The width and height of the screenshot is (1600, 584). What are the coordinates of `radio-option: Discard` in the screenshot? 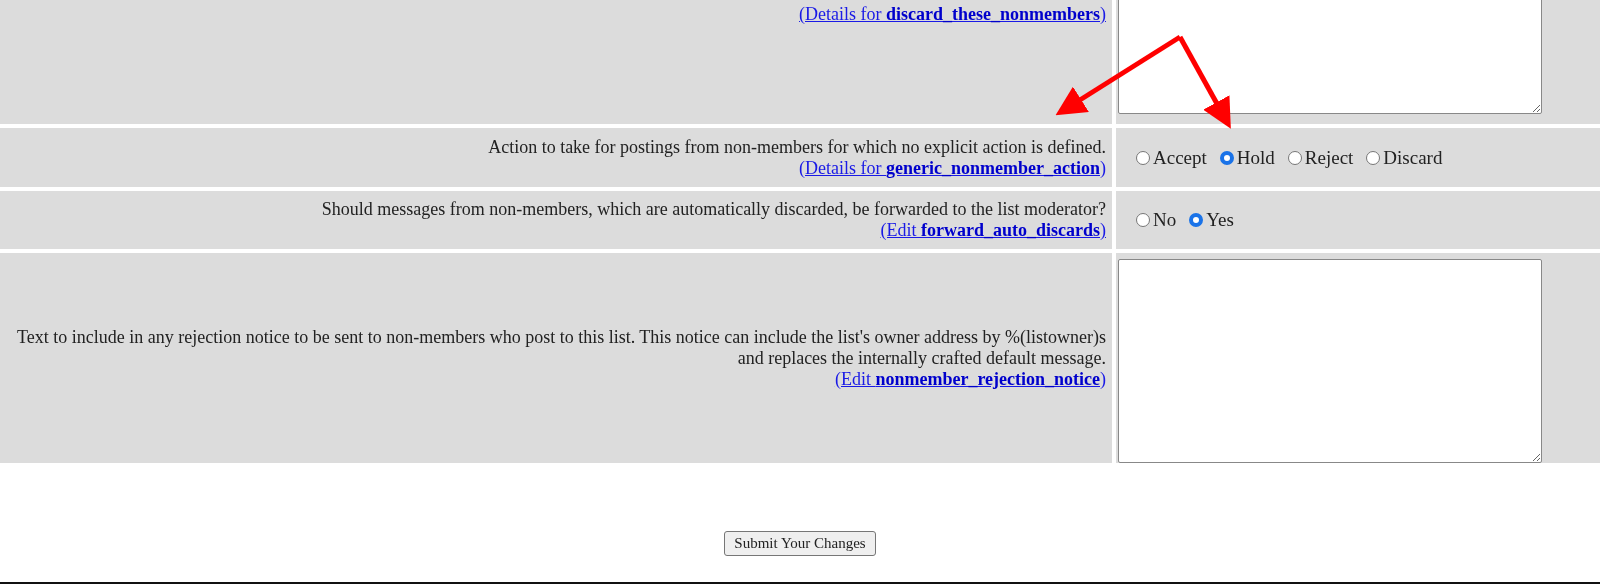 It's located at (1404, 157).